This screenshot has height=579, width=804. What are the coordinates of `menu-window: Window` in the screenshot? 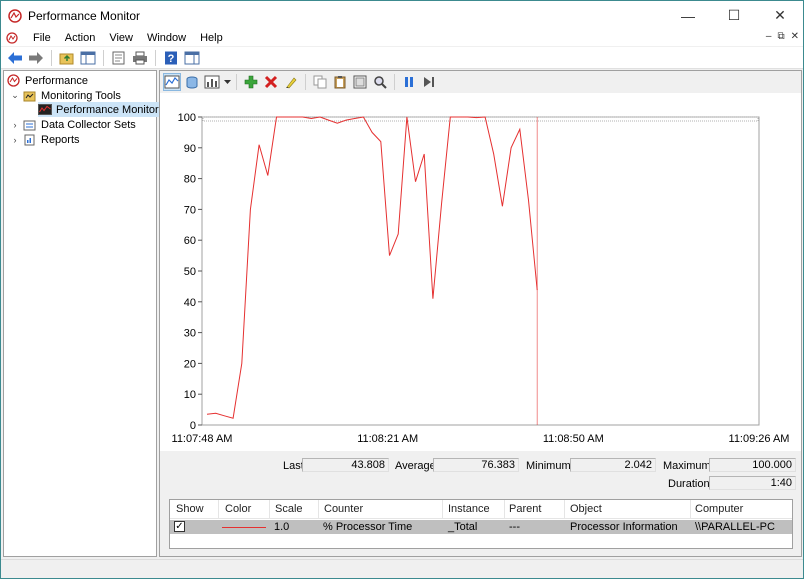 It's located at (166, 38).